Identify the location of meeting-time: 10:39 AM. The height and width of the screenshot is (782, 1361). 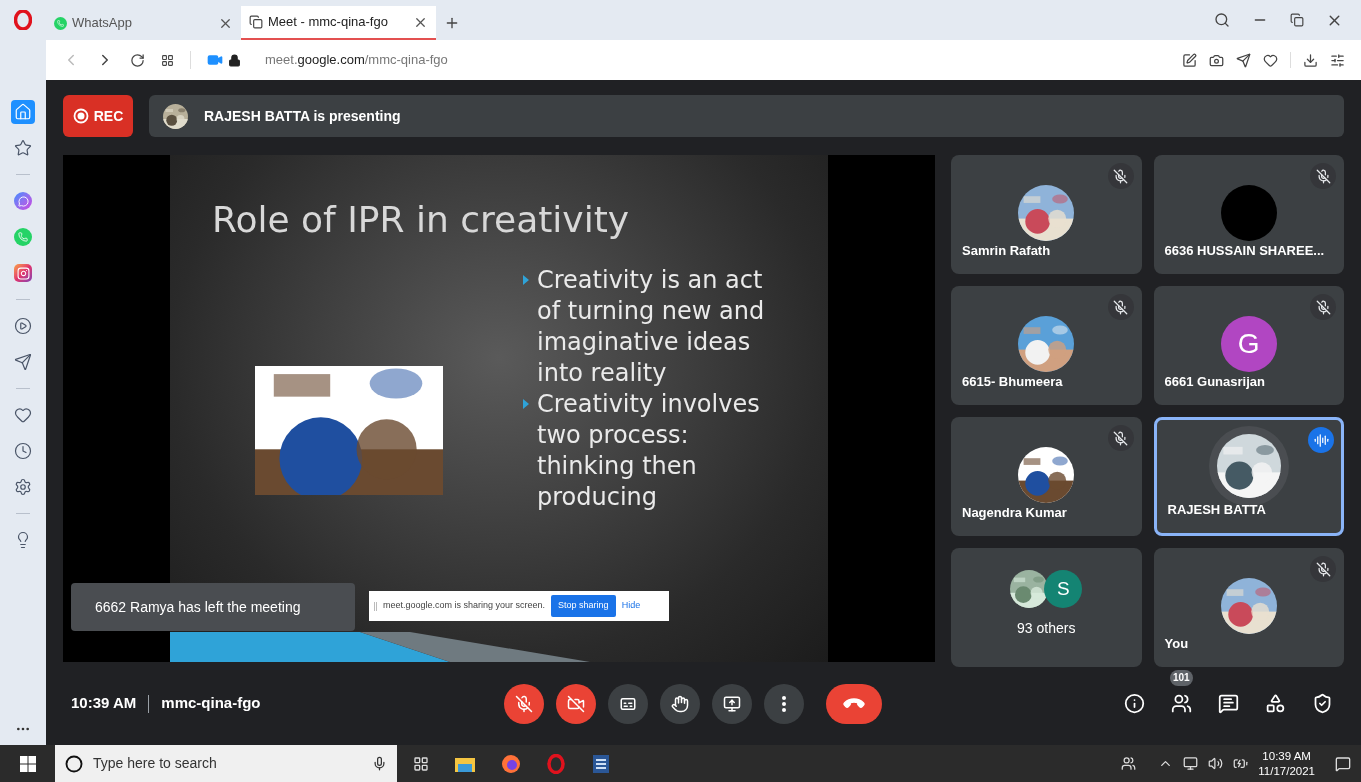
(104, 703).